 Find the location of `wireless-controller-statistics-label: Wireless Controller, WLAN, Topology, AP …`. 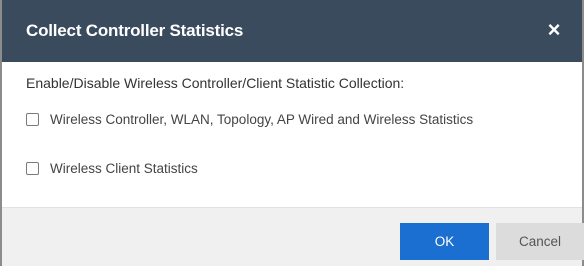

wireless-controller-statistics-label: Wireless Controller, WLAN, Topology, AP … is located at coordinates (262, 119).